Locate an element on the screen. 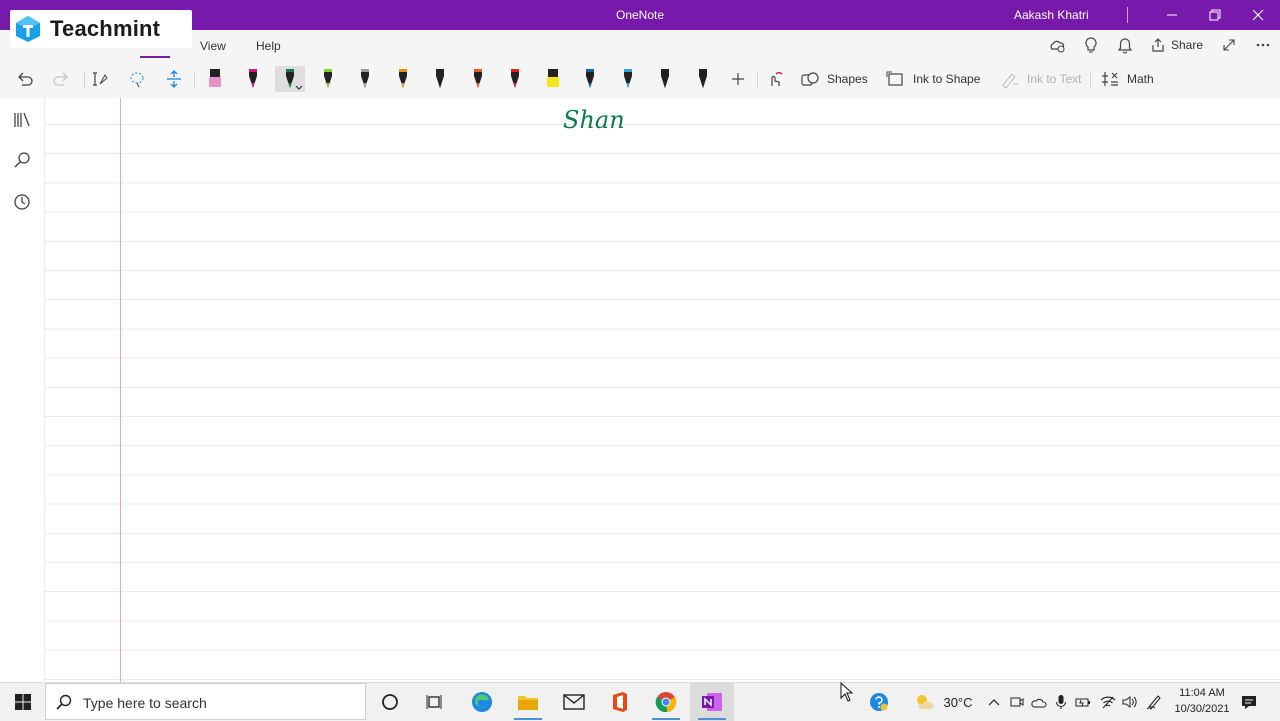  edge-taskbar-button is located at coordinates (482, 702).